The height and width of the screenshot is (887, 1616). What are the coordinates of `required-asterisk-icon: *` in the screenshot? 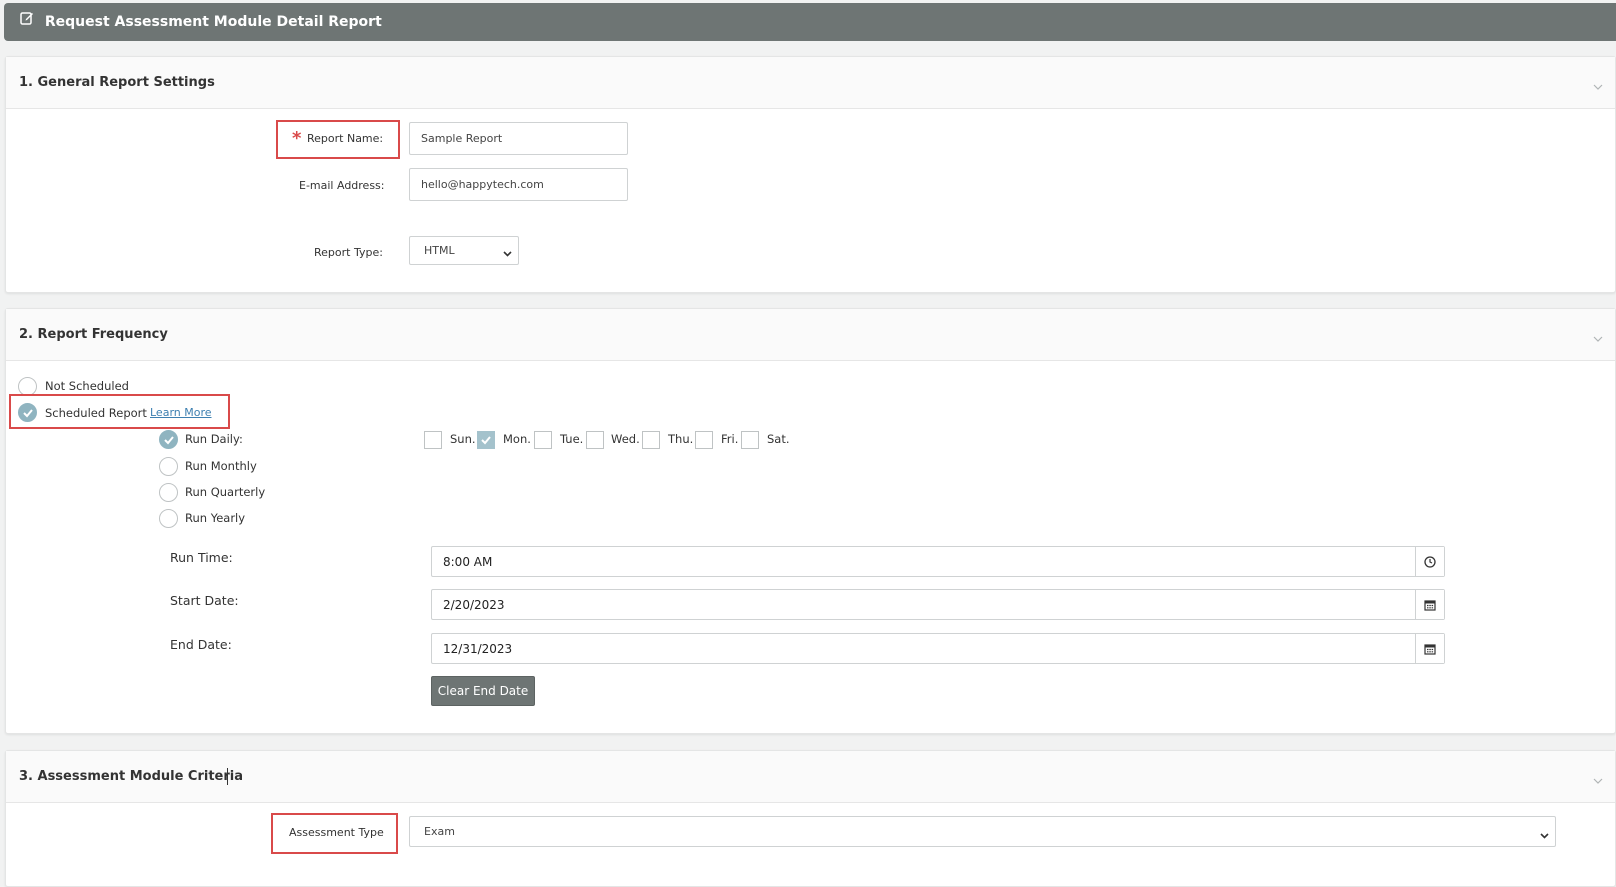 It's located at (297, 138).